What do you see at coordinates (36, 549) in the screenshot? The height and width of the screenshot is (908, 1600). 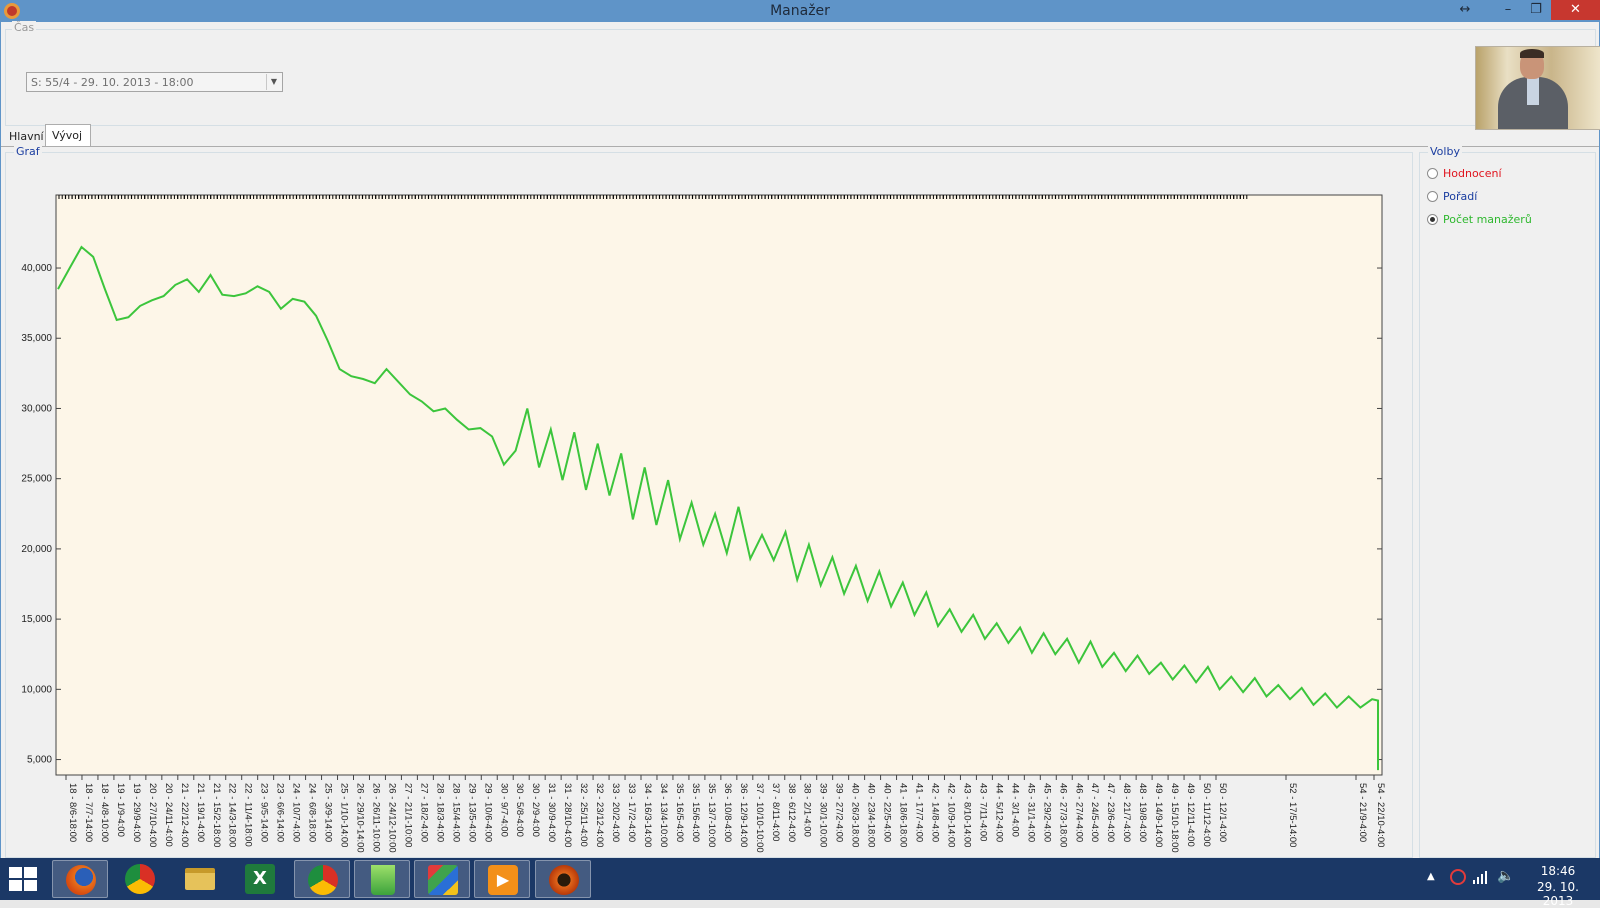 I see `y-tick-label: 20,000` at bounding box center [36, 549].